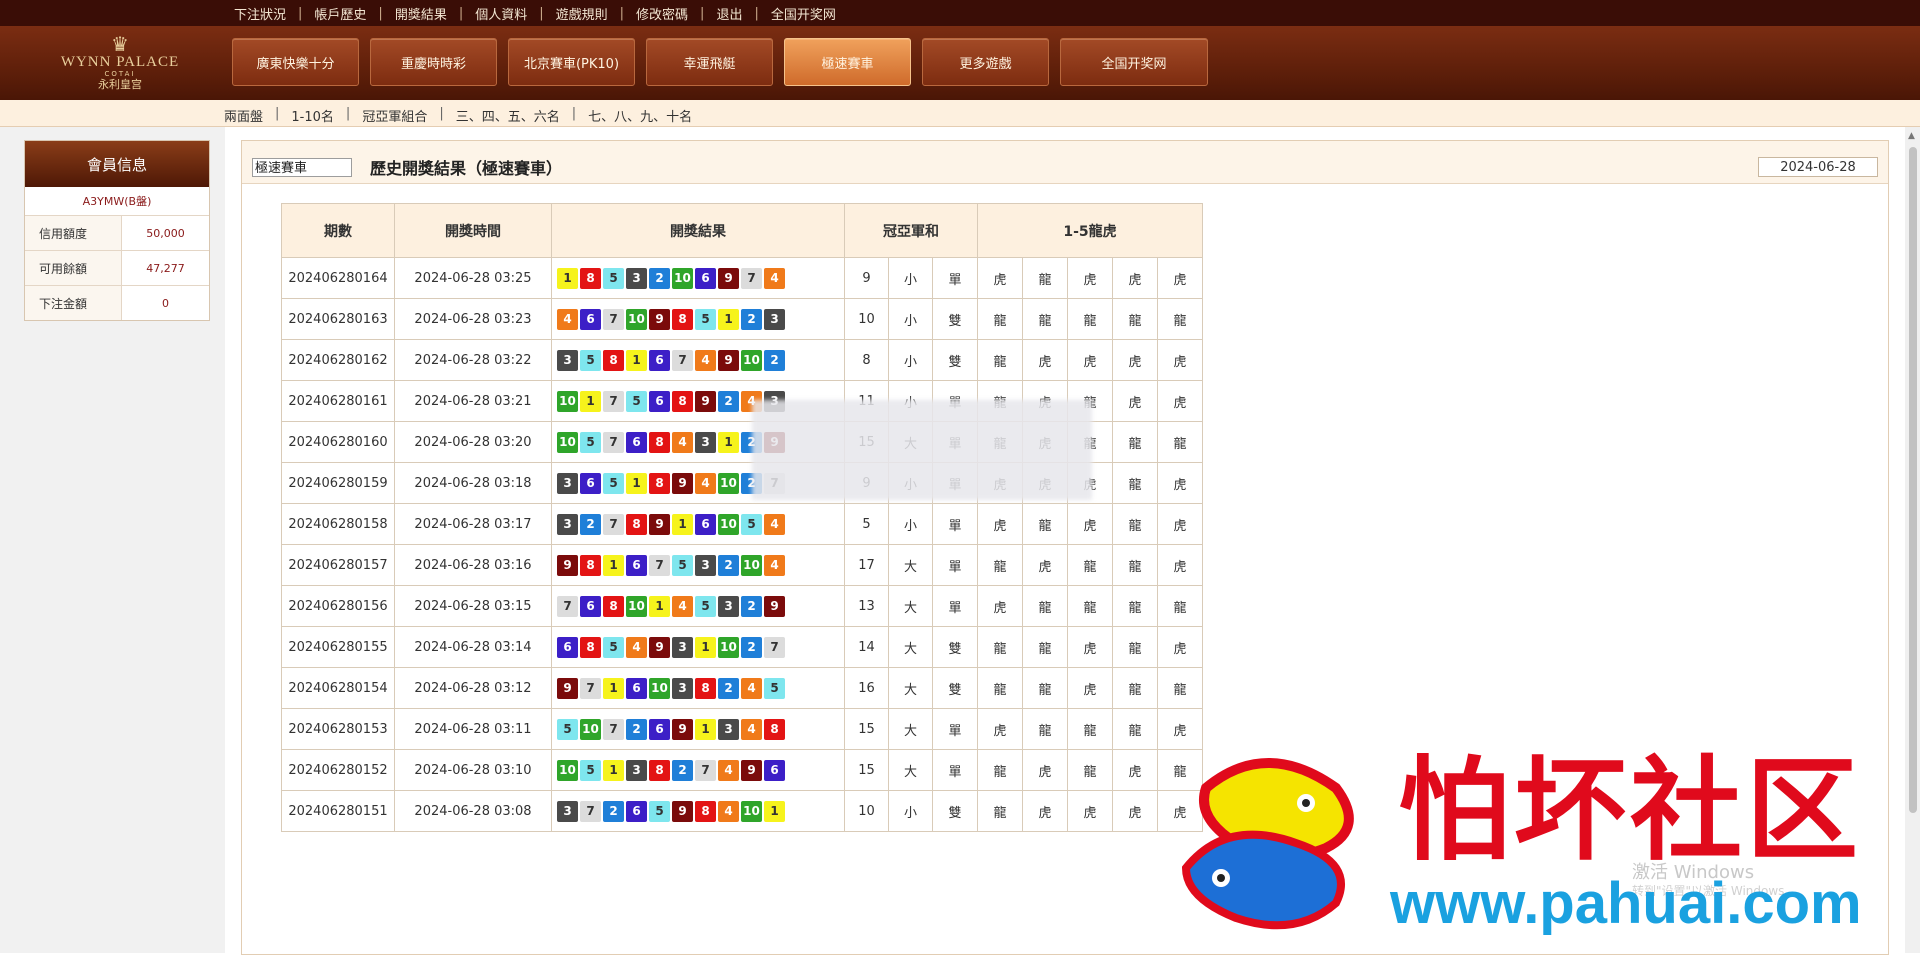 Image resolution: width=1920 pixels, height=955 pixels. I want to click on sum-cell: 10, so click(866, 811).